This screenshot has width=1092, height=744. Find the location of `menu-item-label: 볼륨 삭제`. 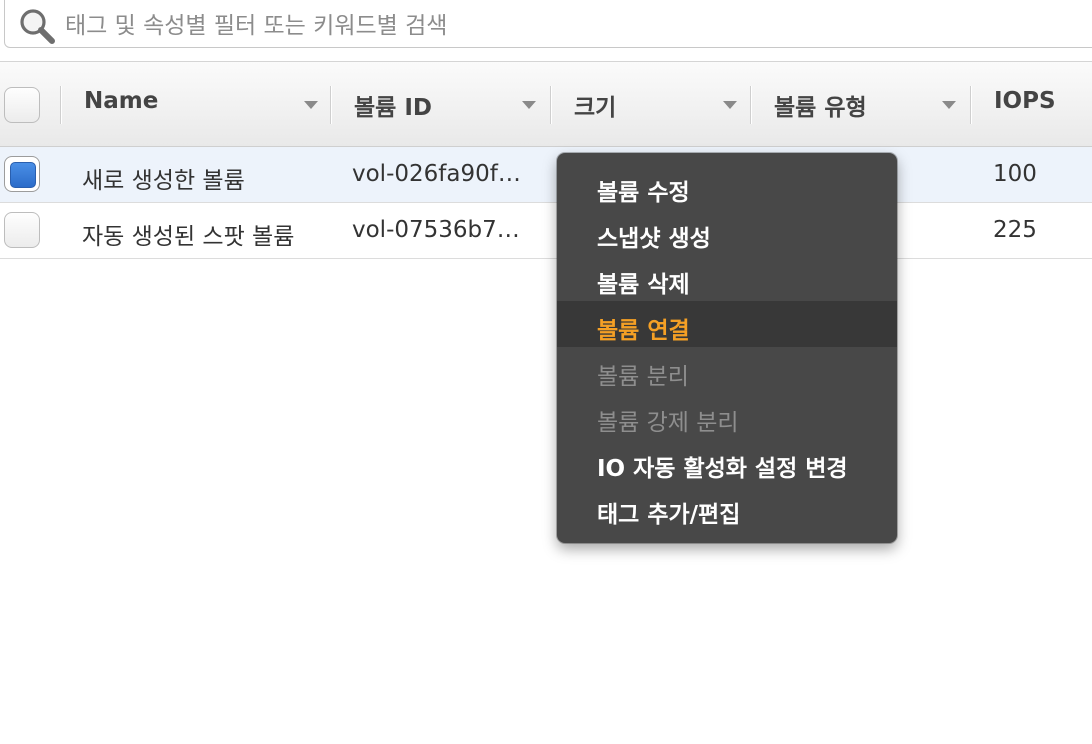

menu-item-label: 볼륨 삭제 is located at coordinates (643, 285).